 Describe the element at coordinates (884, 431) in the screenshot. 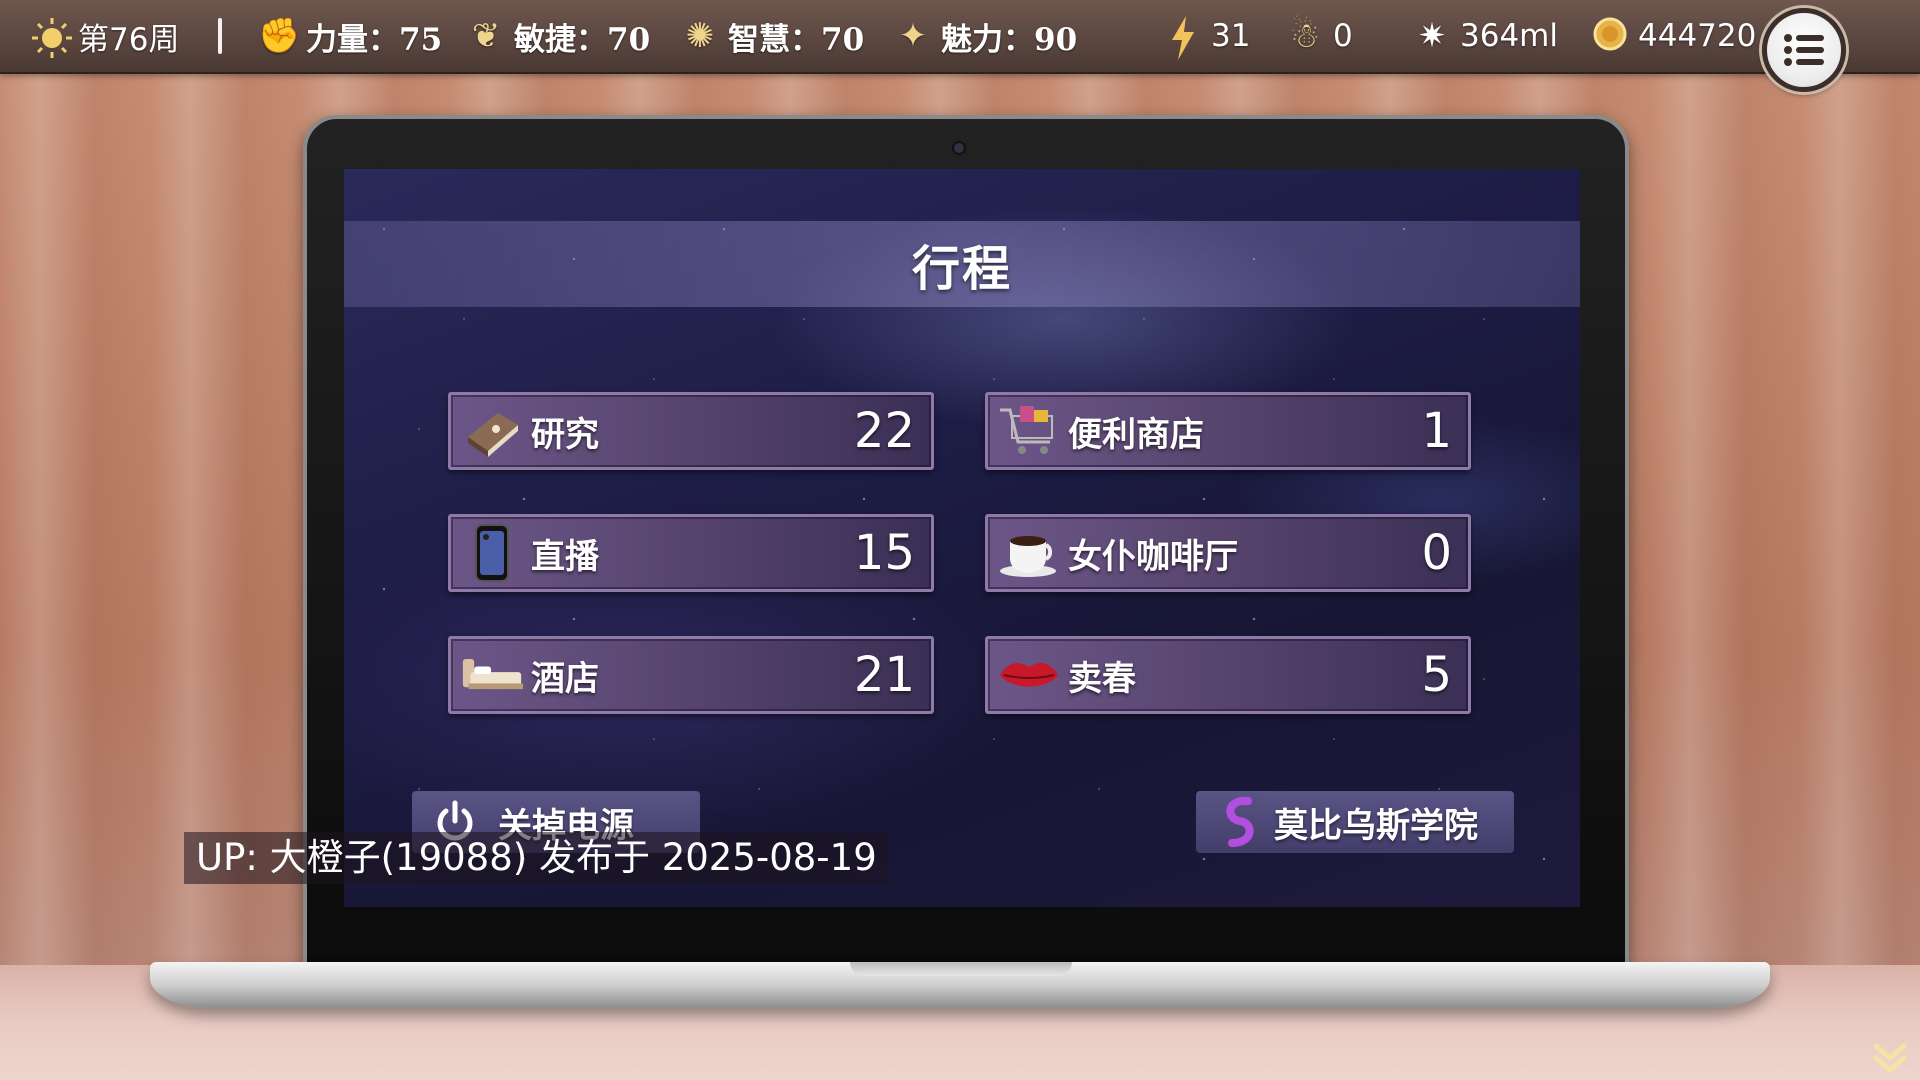

I see `schedule-item-count: 22` at that location.